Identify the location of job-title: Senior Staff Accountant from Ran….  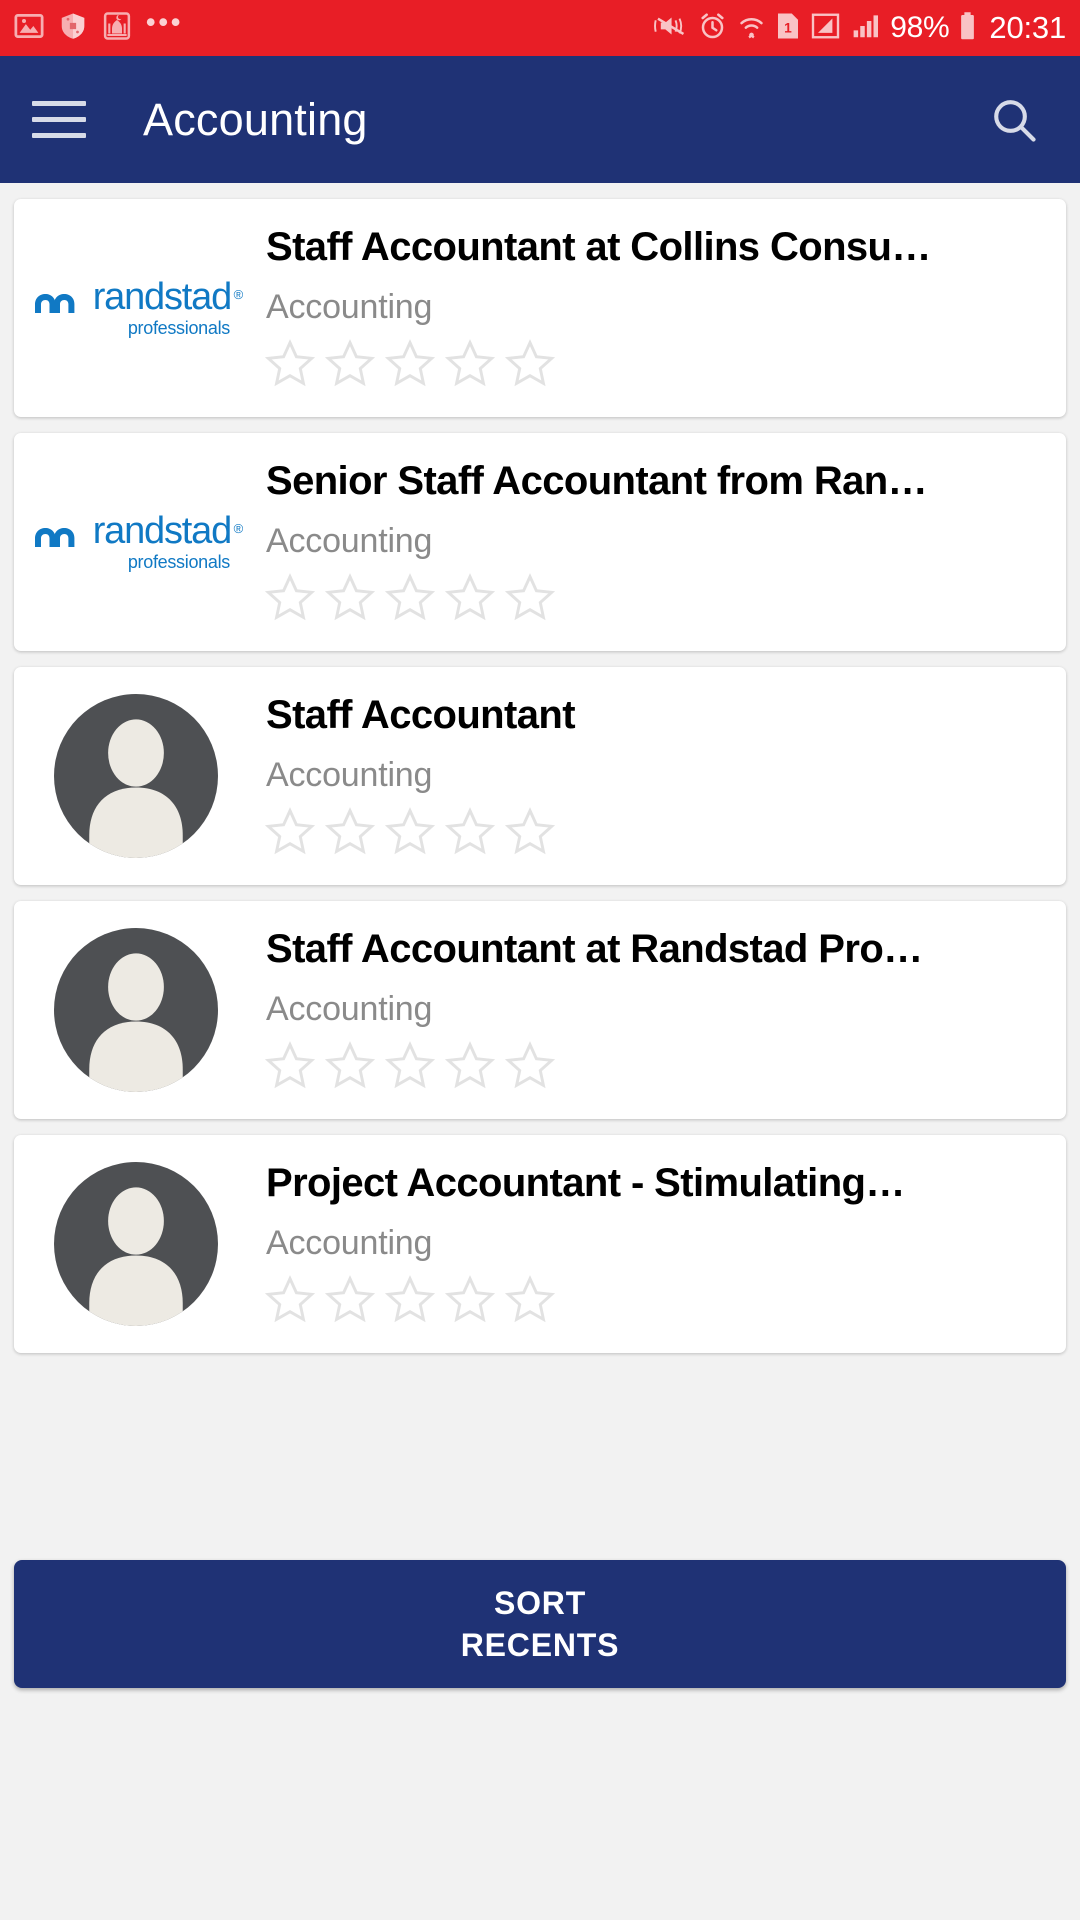
(597, 480).